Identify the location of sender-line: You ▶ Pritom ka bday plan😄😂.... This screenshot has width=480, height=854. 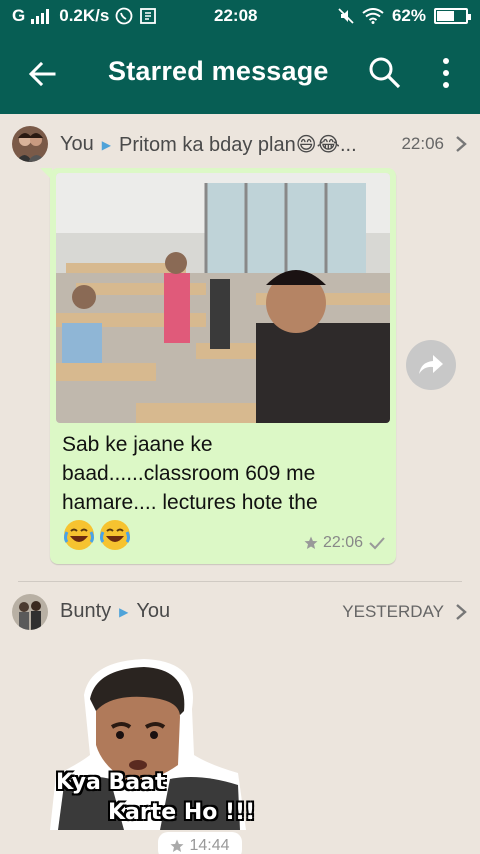
(208, 144).